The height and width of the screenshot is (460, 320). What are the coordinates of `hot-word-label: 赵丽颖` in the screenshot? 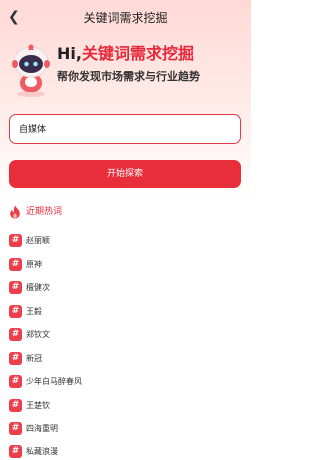 It's located at (38, 240).